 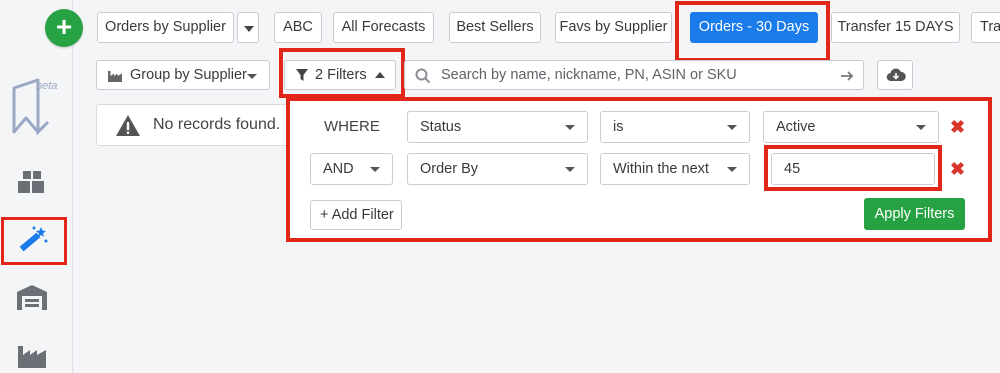 What do you see at coordinates (497, 169) in the screenshot?
I see `filter-field-select: Order By` at bounding box center [497, 169].